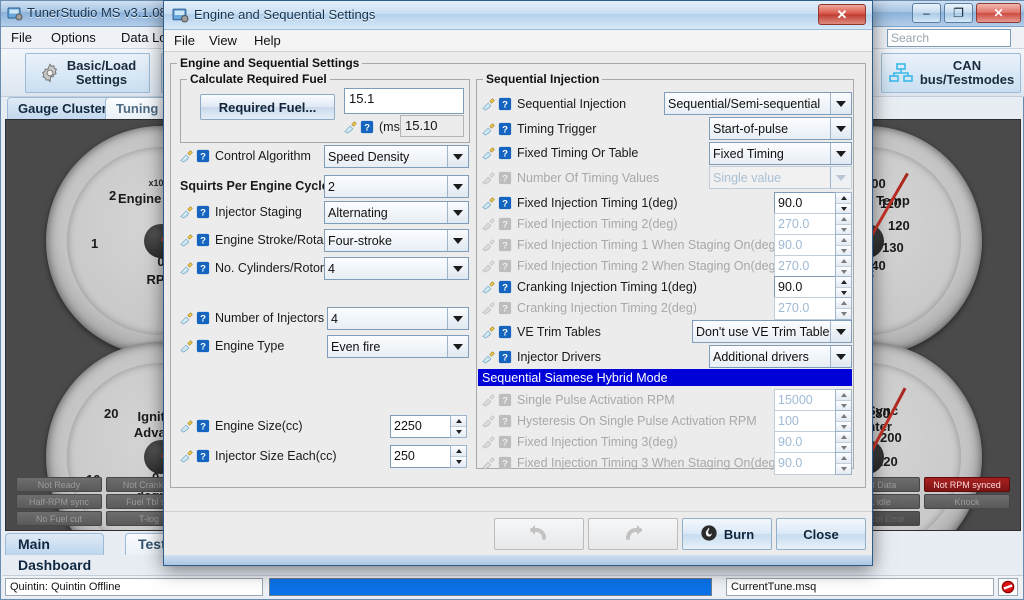  What do you see at coordinates (539, 534) in the screenshot?
I see `undo-button` at bounding box center [539, 534].